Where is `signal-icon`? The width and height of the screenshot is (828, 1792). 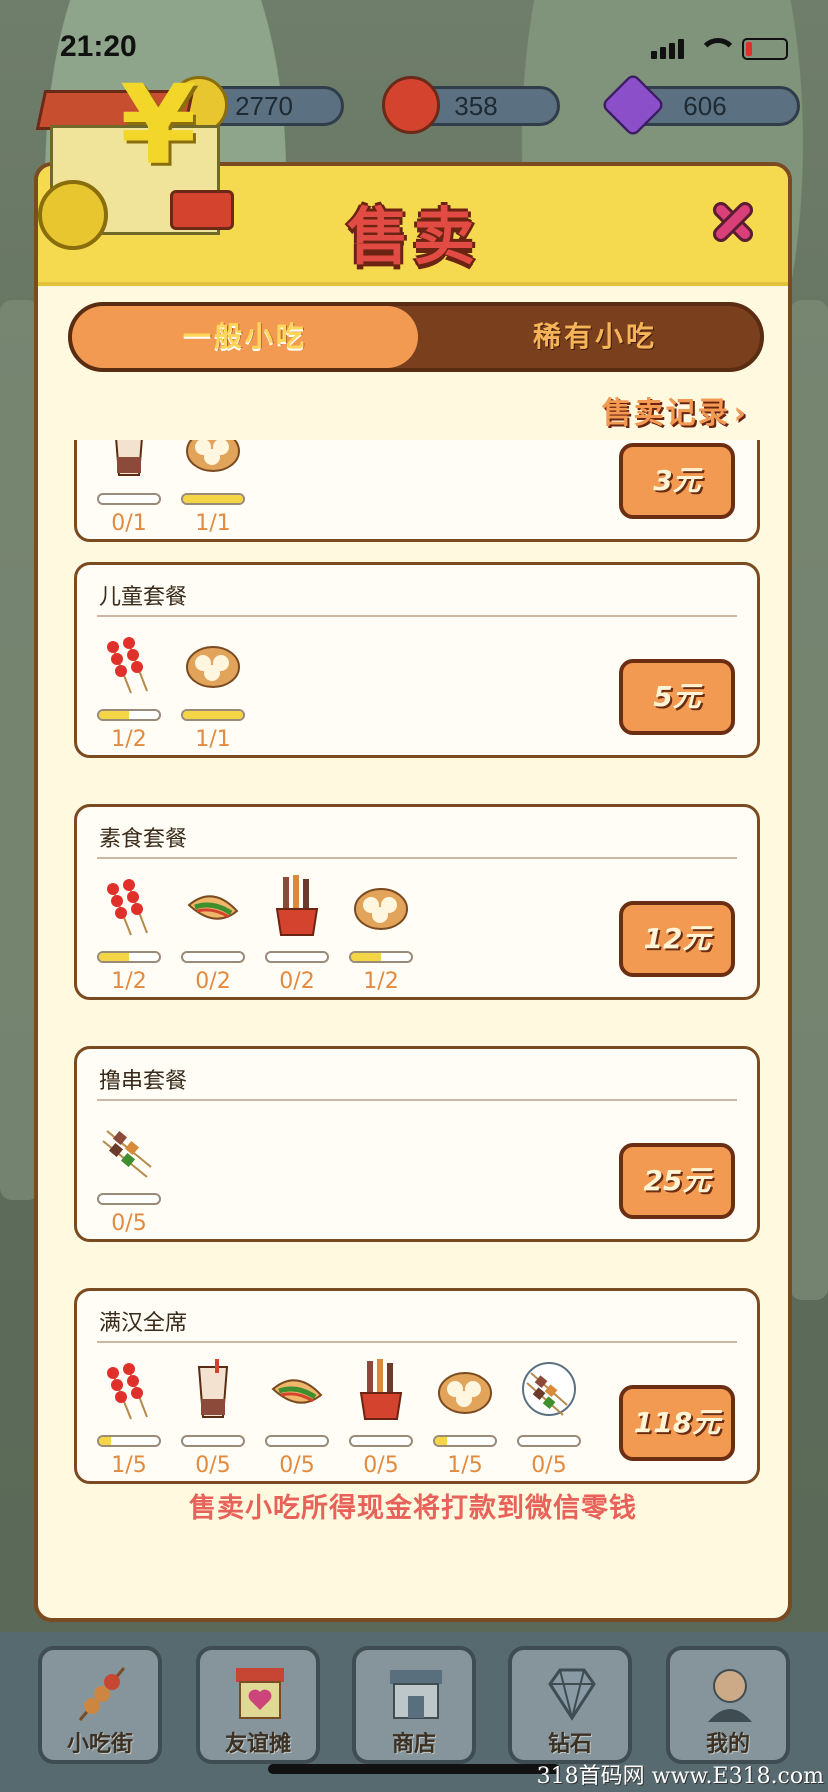 signal-icon is located at coordinates (667, 49).